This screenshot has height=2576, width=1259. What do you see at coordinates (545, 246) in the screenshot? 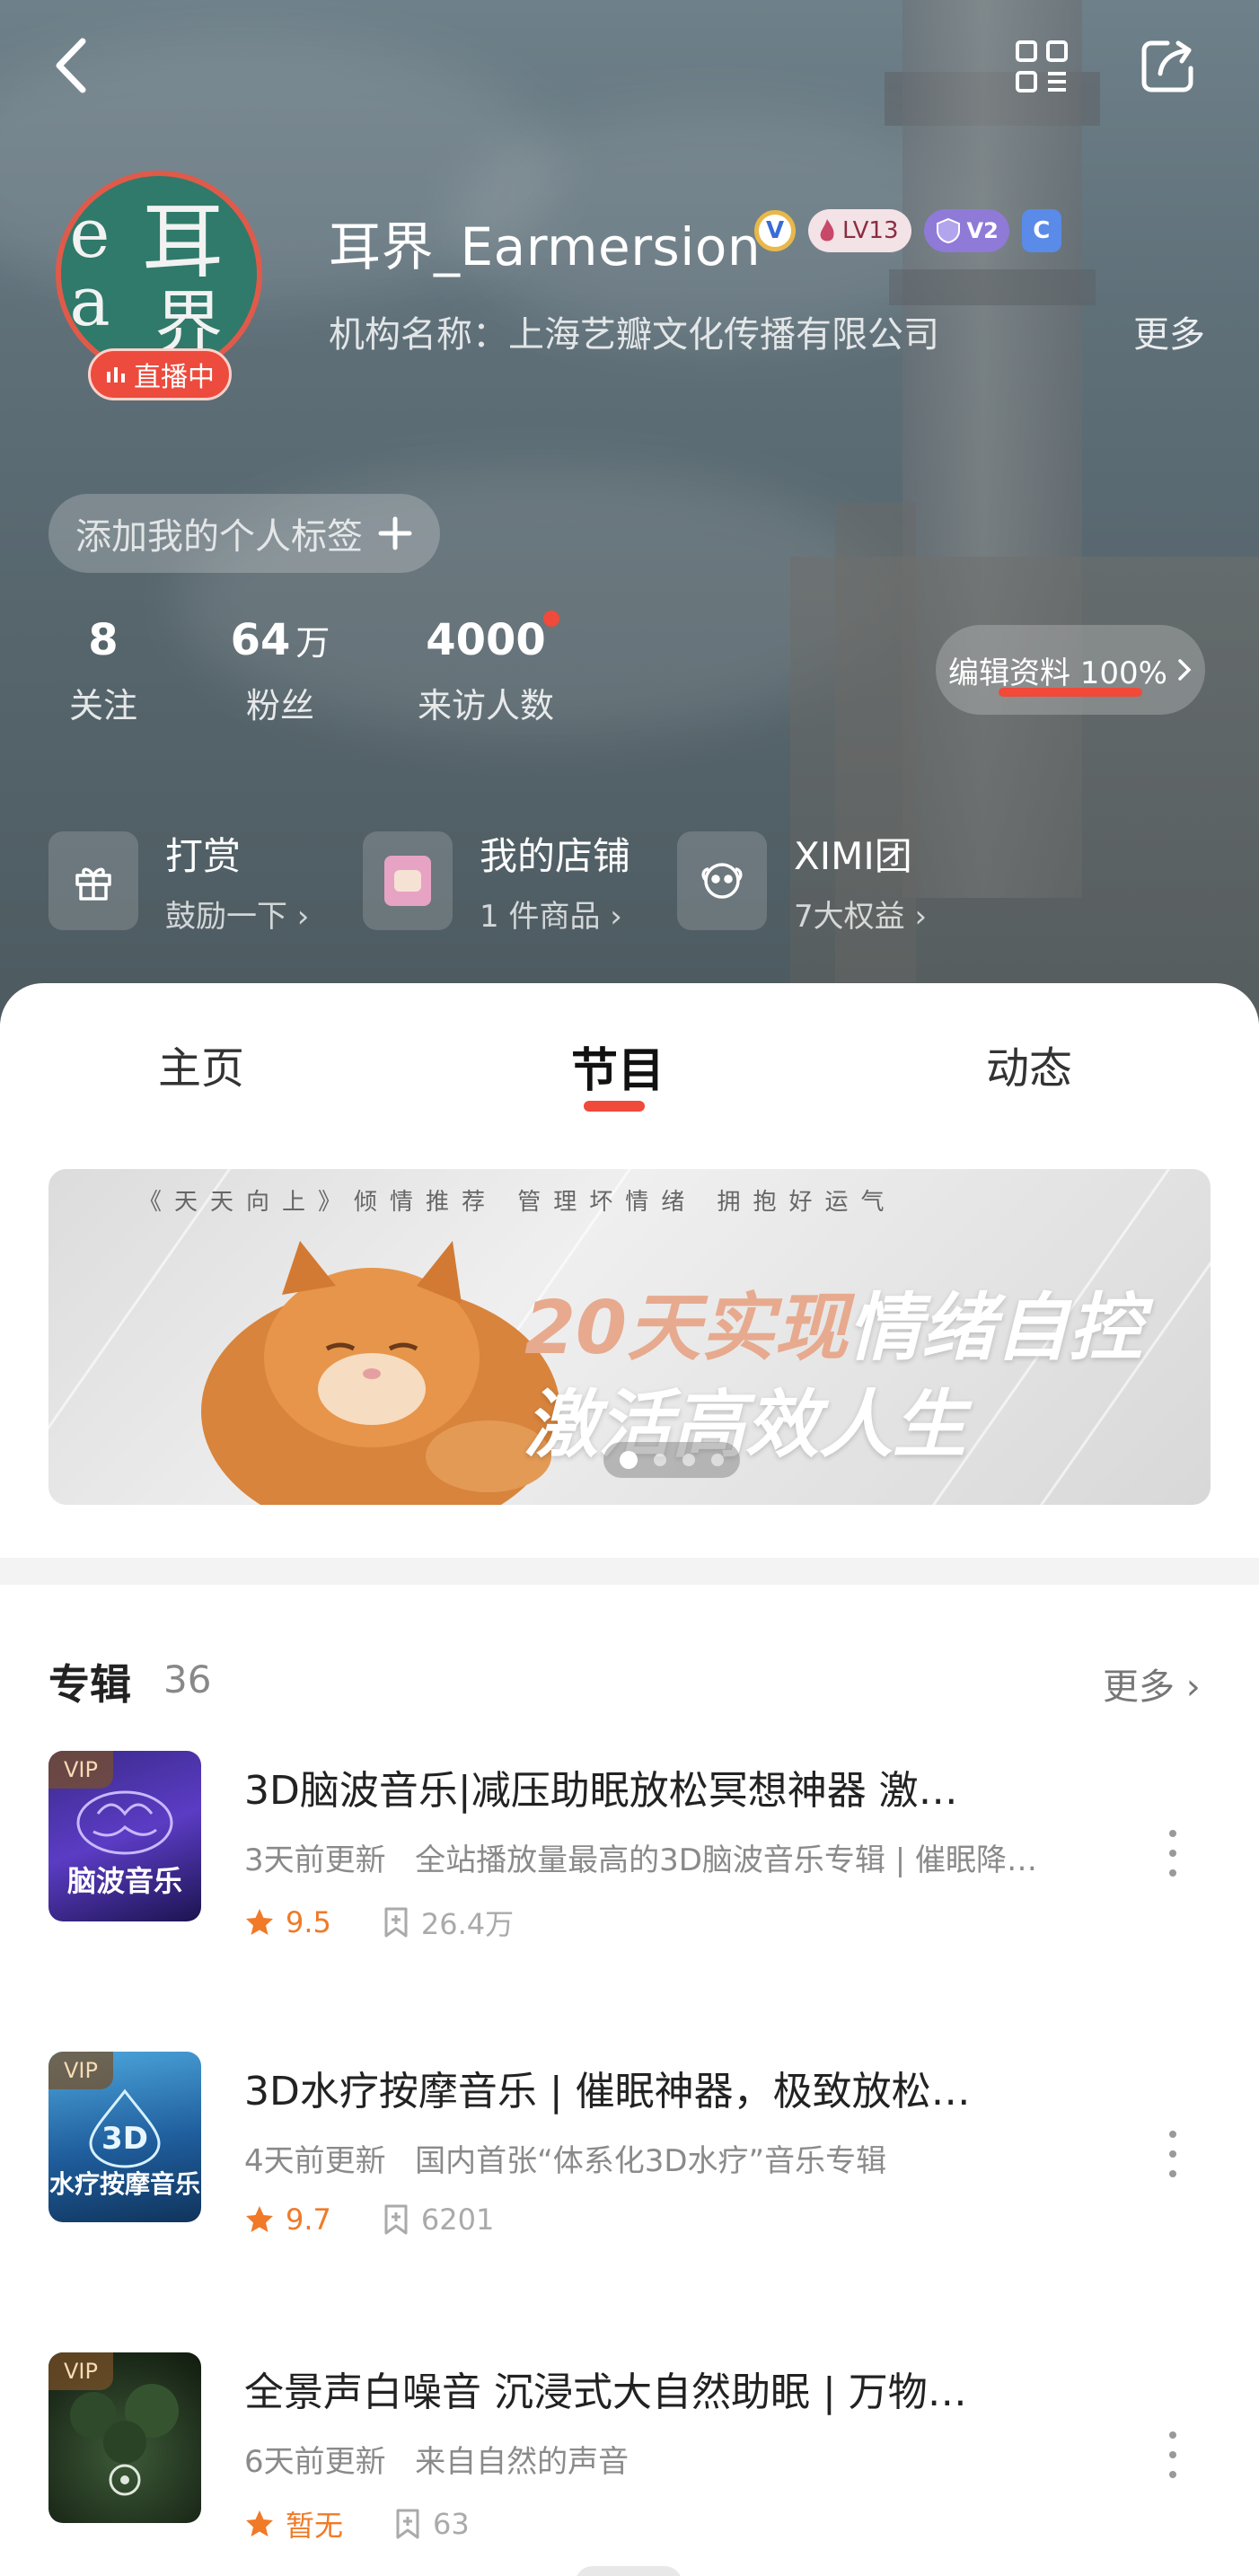
I see `username: 耳界_Earmersion` at bounding box center [545, 246].